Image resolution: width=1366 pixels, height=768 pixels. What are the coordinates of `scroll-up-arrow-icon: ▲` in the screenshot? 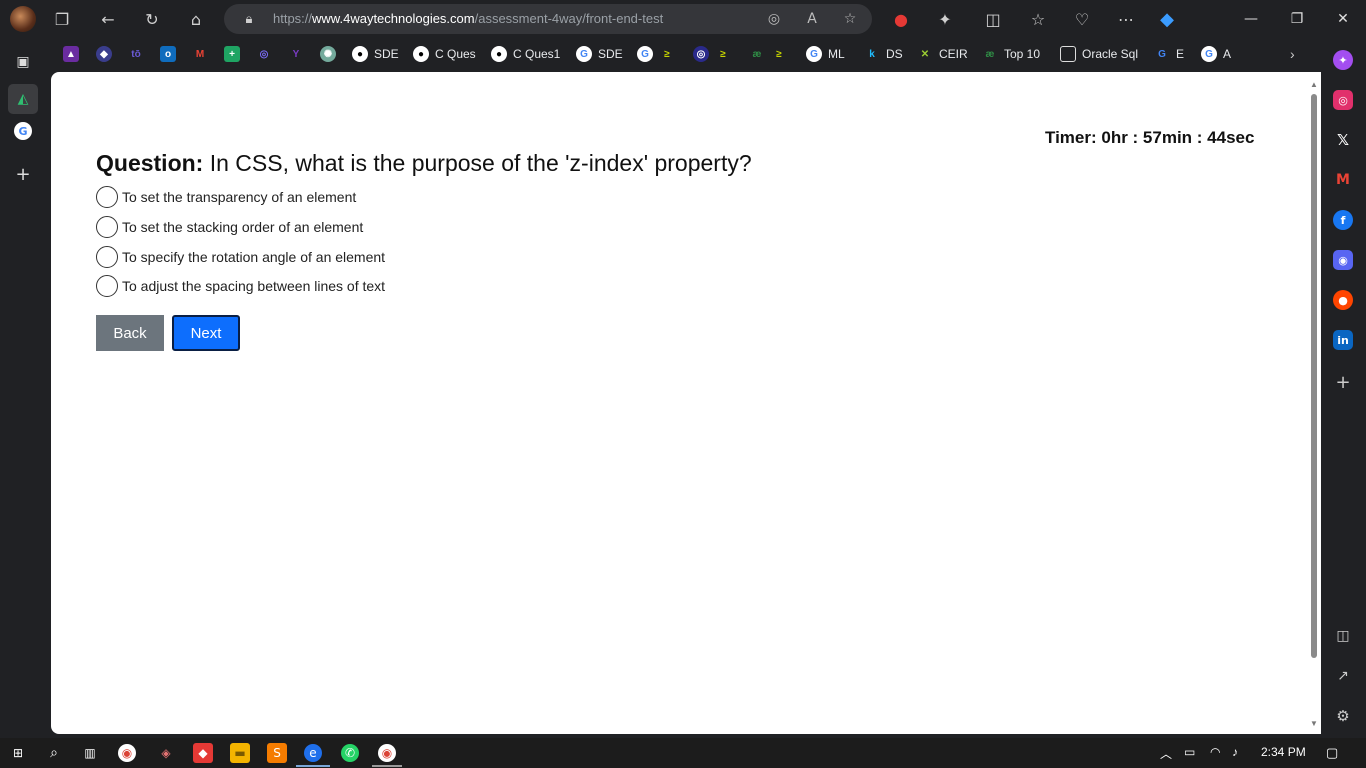 It's located at (1314, 84).